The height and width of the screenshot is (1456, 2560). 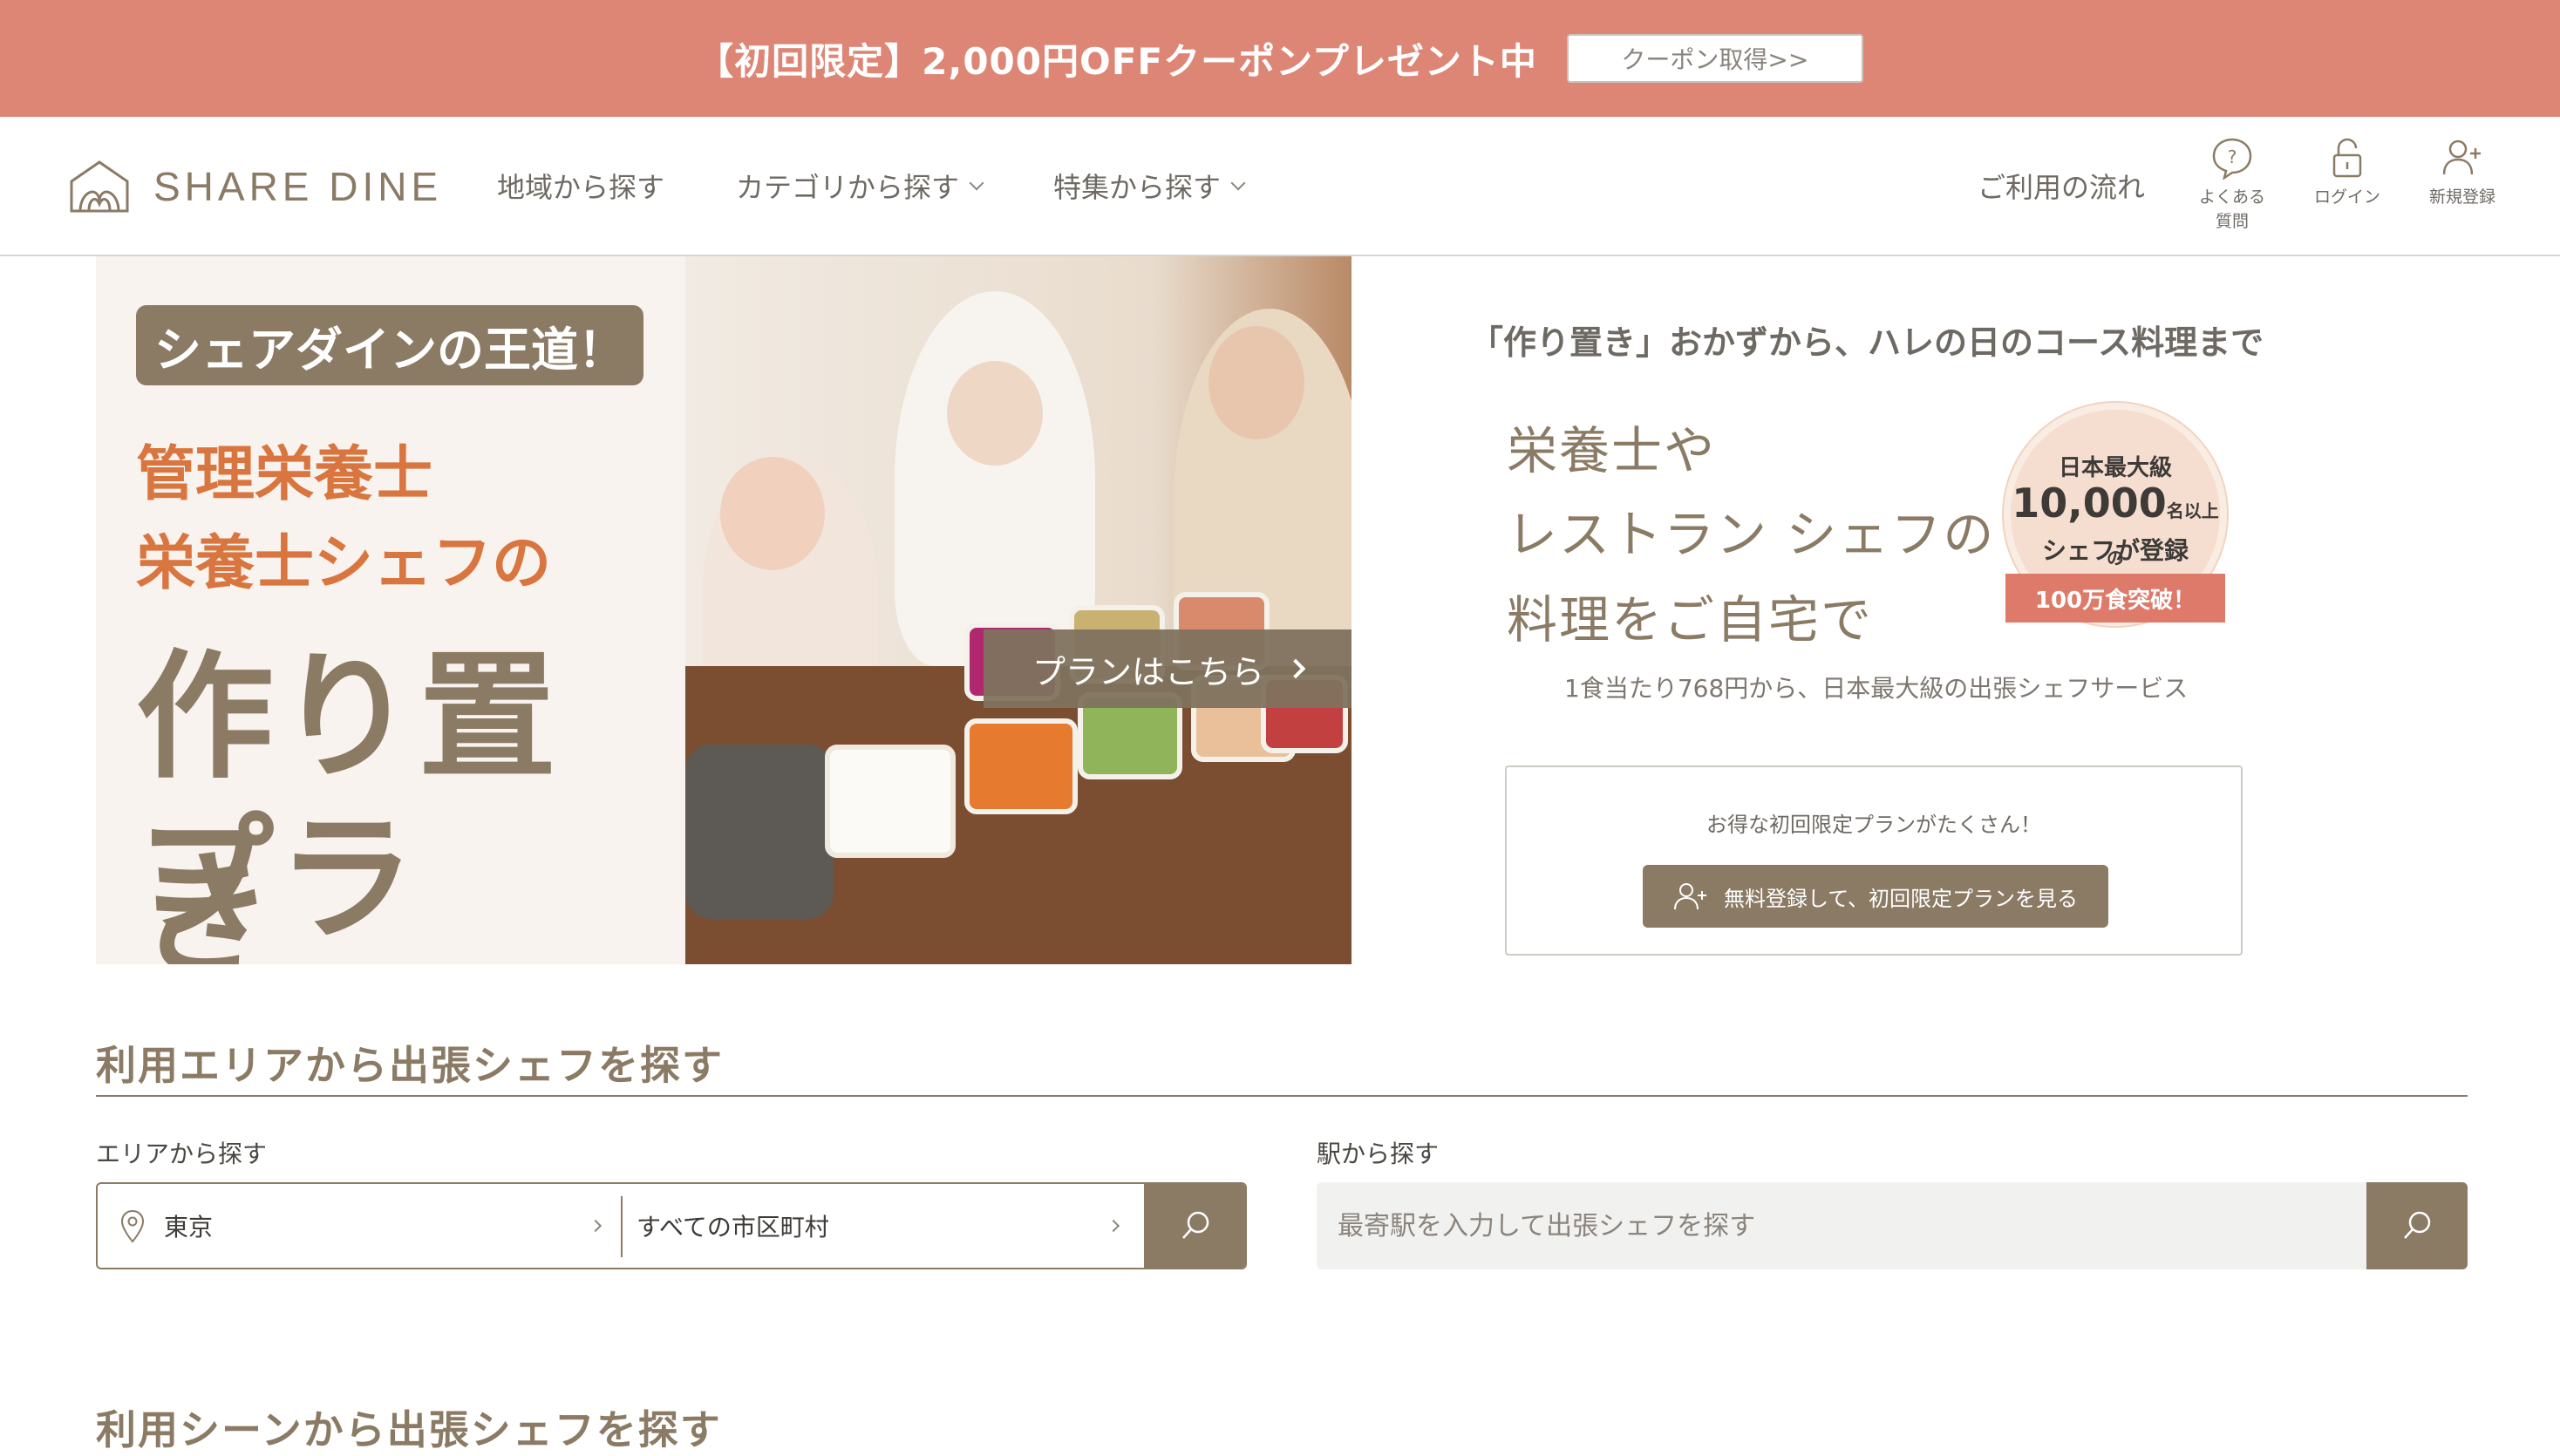 I want to click on nav-region-label: 地域から探す, so click(x=581, y=187).